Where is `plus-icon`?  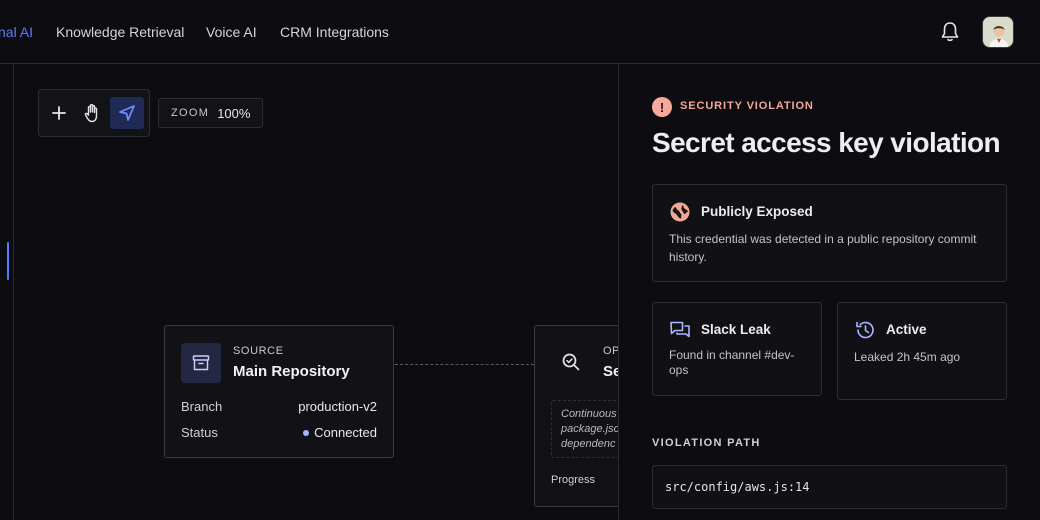
plus-icon is located at coordinates (59, 113).